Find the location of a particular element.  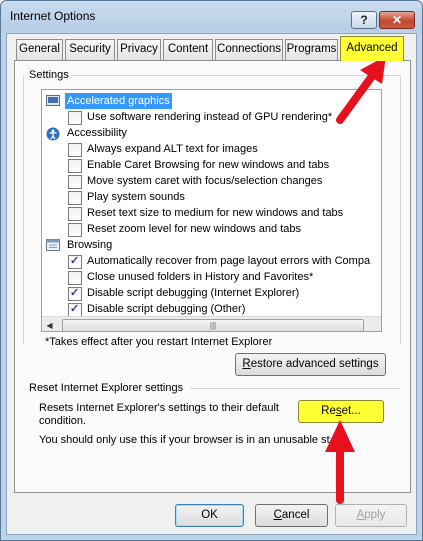

arrow-to-reset-button-icon is located at coordinates (340, 462).